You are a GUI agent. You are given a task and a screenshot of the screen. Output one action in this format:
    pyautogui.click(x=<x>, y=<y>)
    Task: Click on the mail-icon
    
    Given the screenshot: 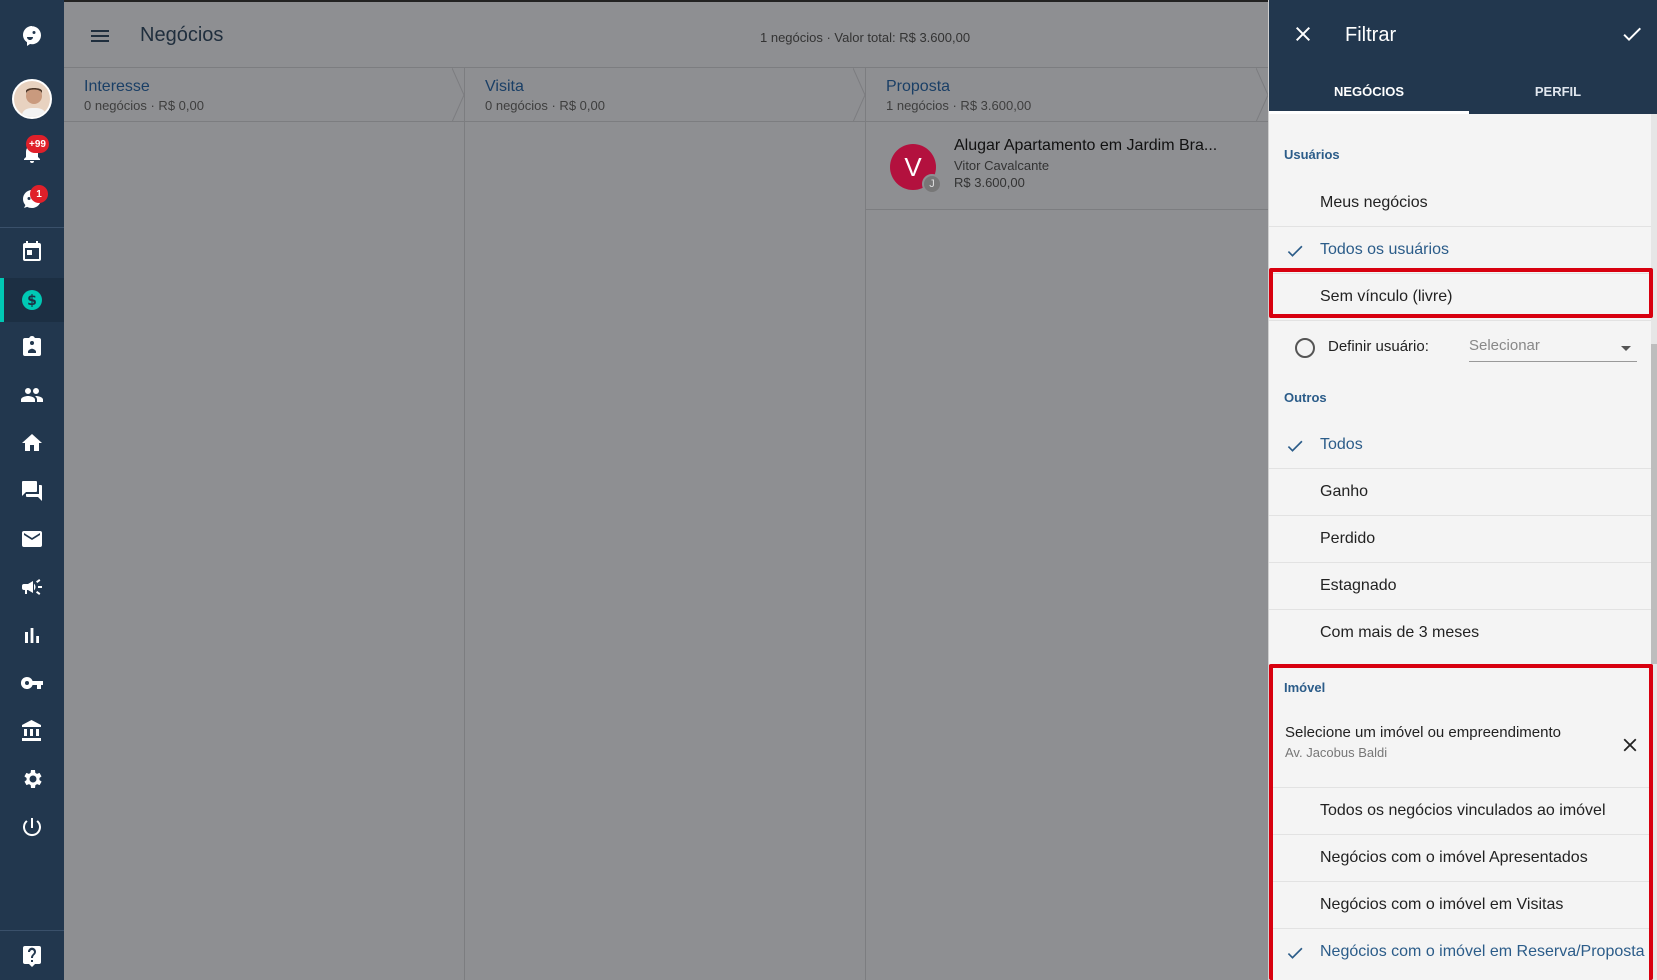 What is the action you would take?
    pyautogui.click(x=32, y=539)
    